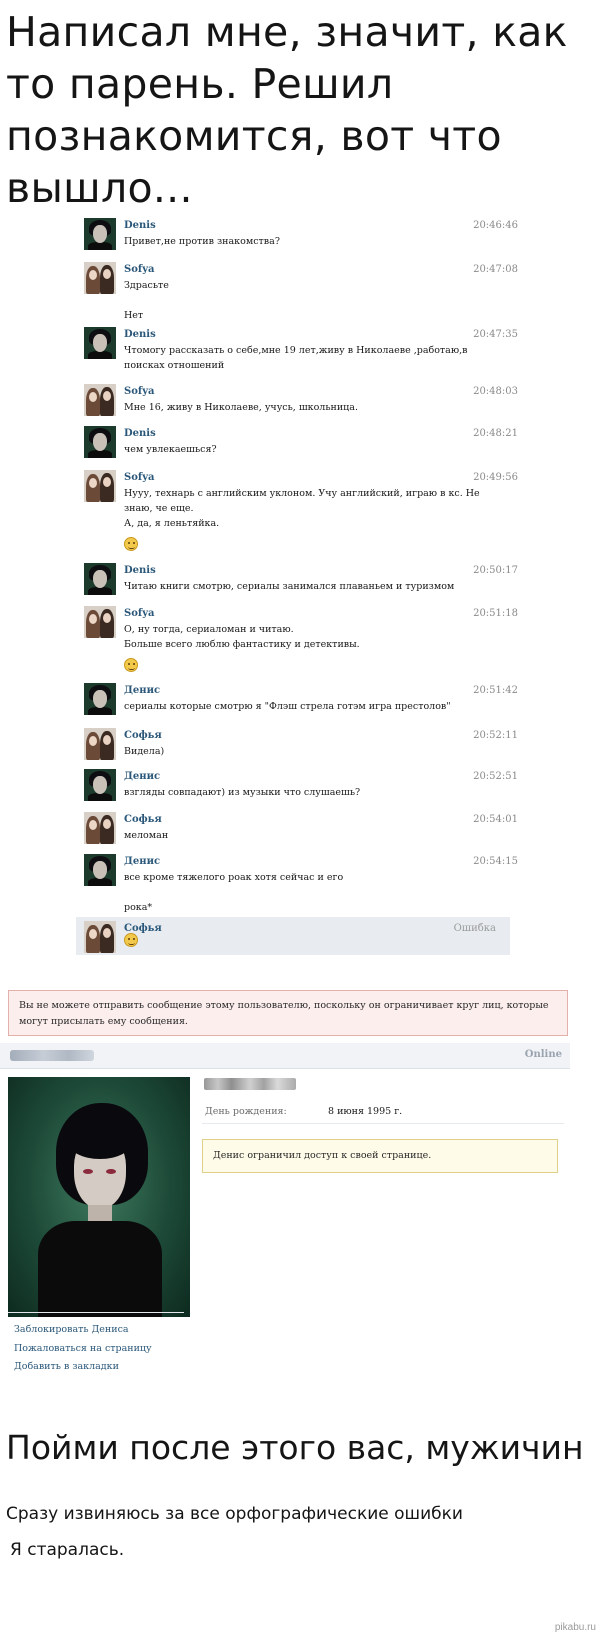 The image size is (600, 1644). I want to click on footer-line: Я старалась., so click(67, 1550).